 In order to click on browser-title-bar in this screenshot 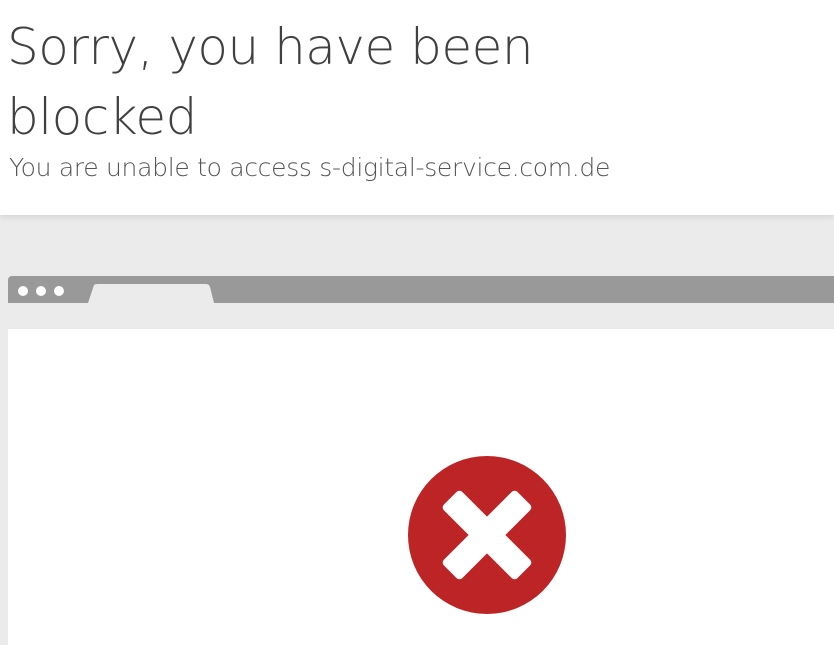, I will do `click(421, 289)`.